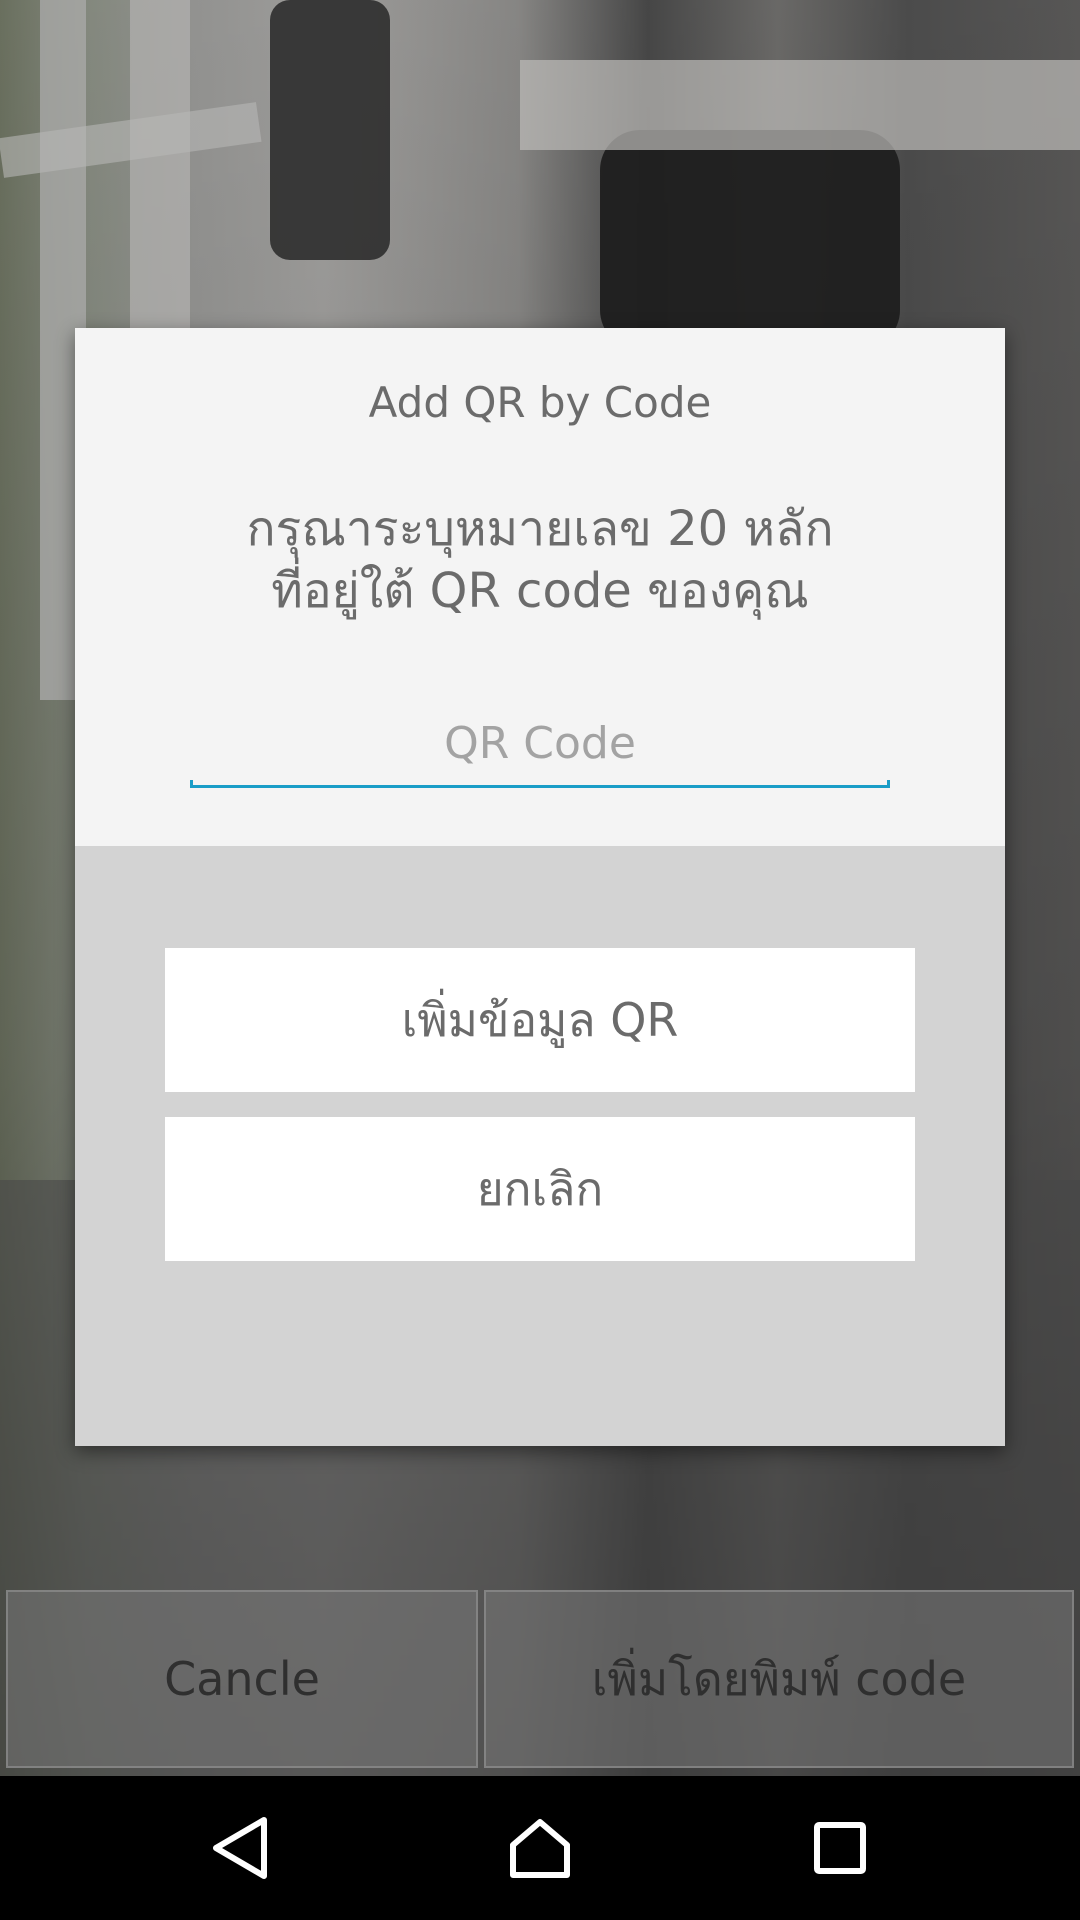  Describe the element at coordinates (540, 1020) in the screenshot. I see `add-qr-button: เพิ่มข้อมูล QR` at that location.